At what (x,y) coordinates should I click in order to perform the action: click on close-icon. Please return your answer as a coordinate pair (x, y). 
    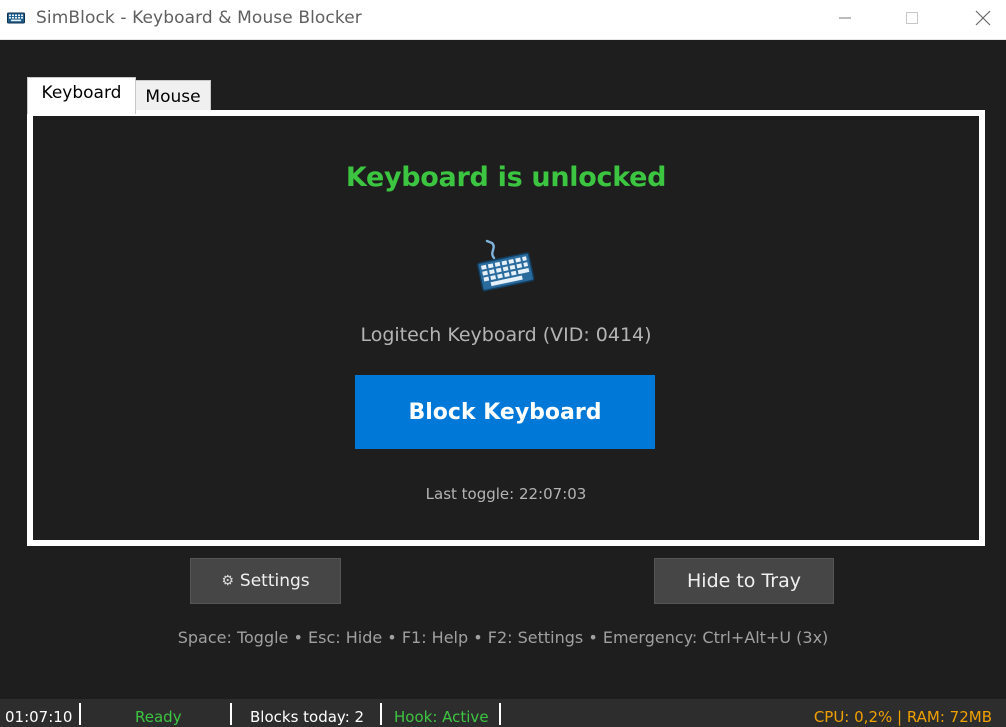
    Looking at the image, I should click on (983, 18).